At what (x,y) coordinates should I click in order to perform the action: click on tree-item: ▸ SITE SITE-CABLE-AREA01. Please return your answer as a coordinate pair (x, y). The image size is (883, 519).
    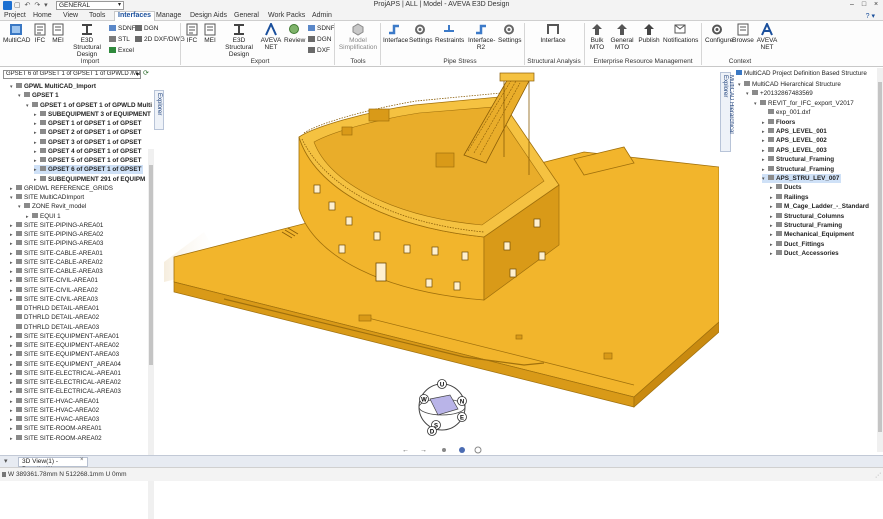
    Looking at the image, I should click on (56, 253).